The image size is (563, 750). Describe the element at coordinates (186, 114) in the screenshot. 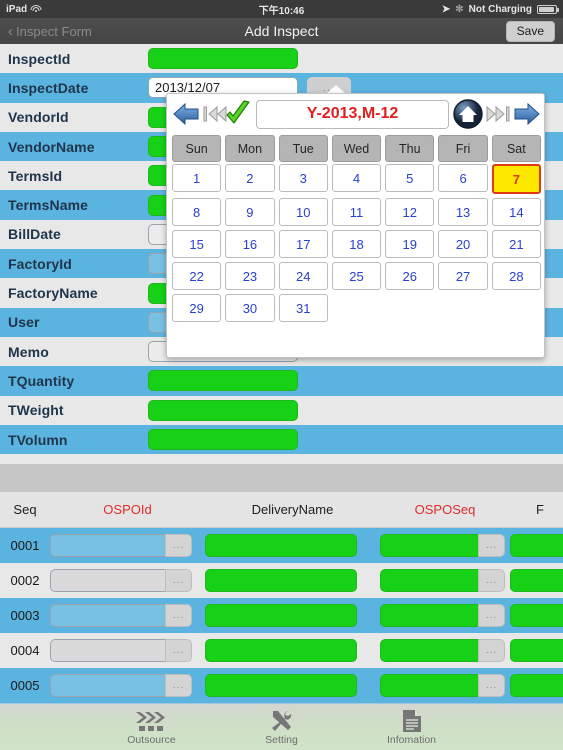

I see `arrow-left-icon` at that location.